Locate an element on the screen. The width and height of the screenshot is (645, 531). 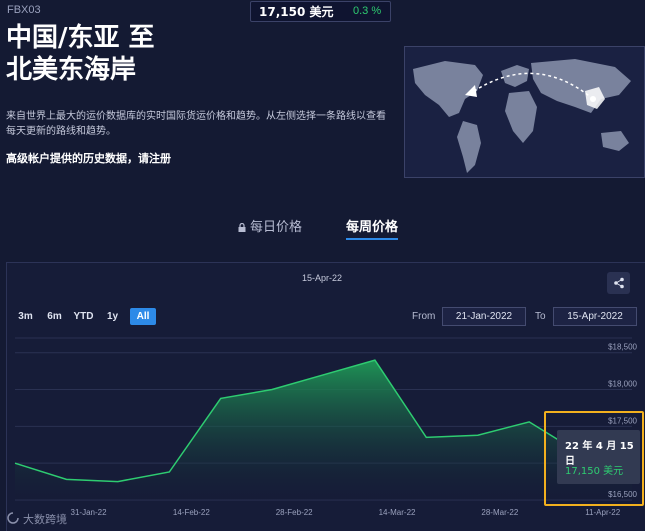
watermark: 大数跨境 is located at coordinates (37, 519).